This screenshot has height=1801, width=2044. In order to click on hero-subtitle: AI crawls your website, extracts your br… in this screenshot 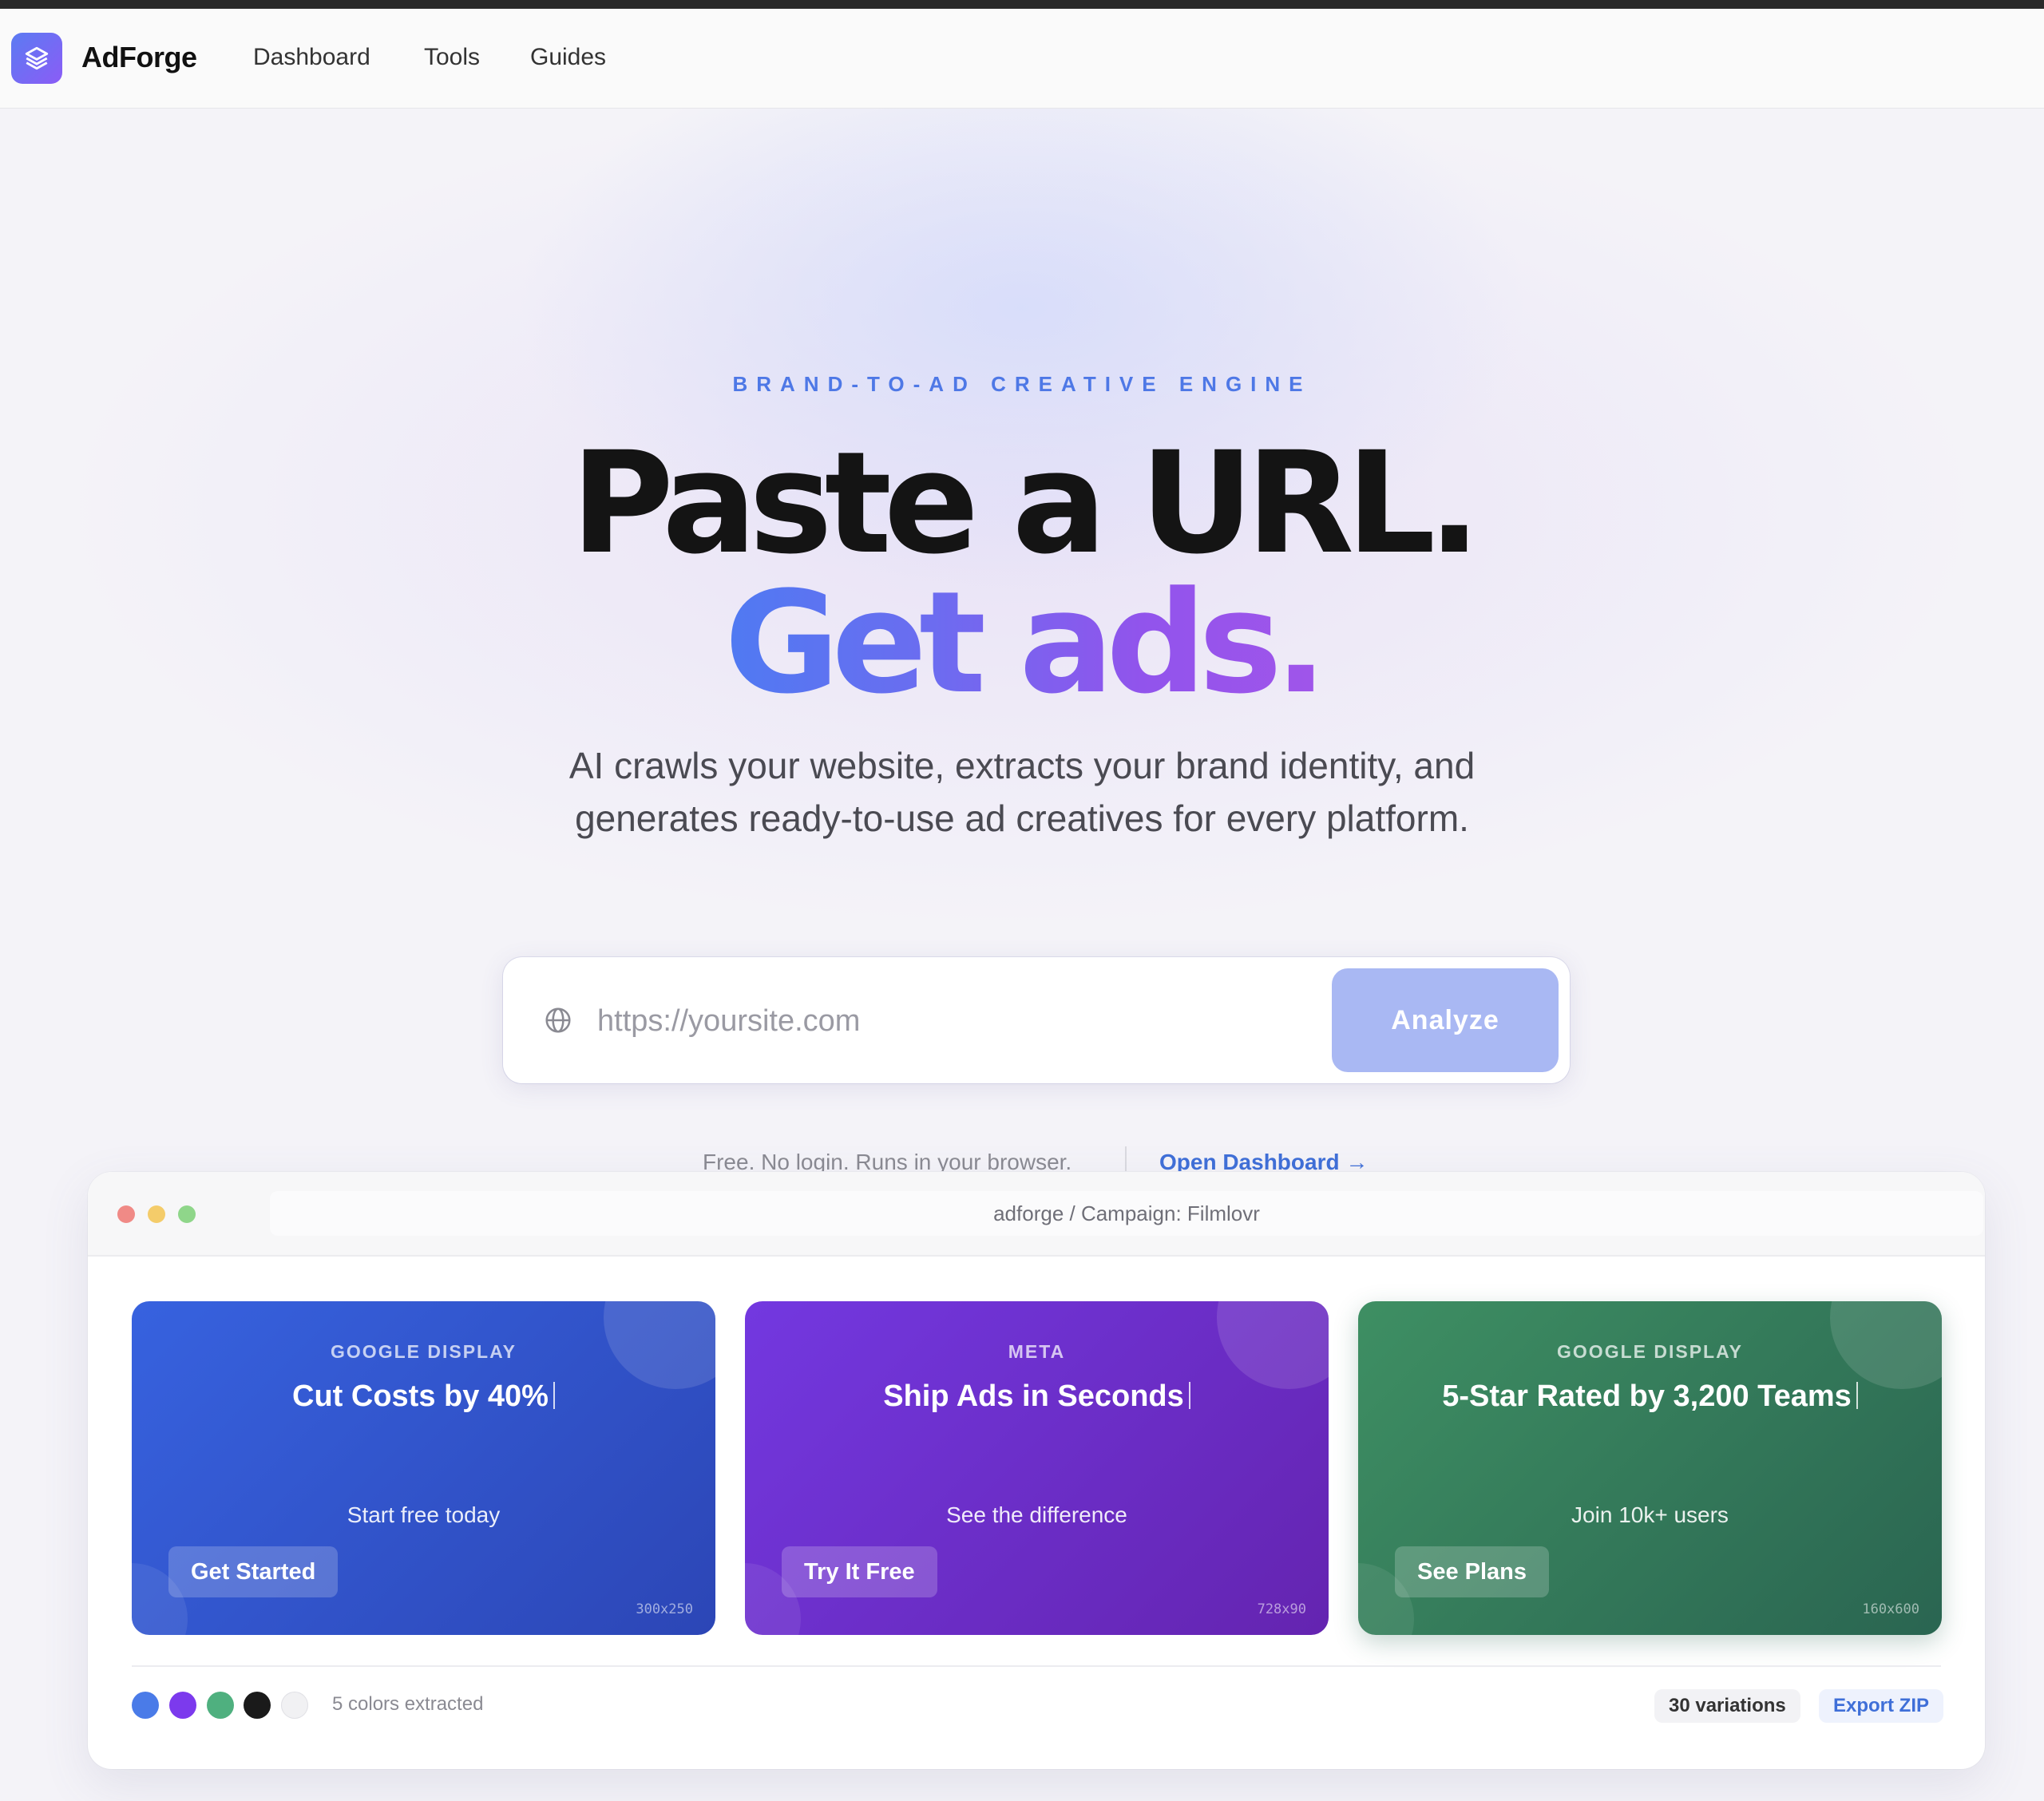, I will do `click(1022, 792)`.